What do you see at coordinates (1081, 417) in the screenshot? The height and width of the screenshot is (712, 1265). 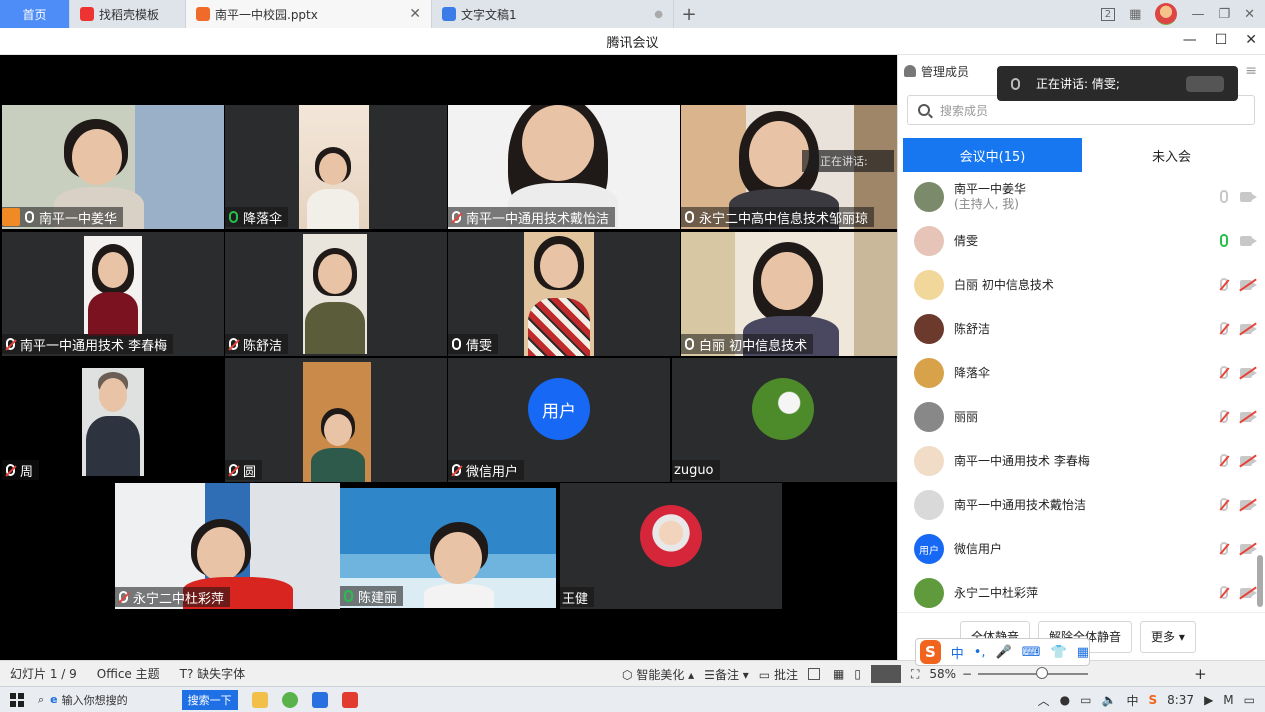 I see `member-row: 丽丽` at bounding box center [1081, 417].